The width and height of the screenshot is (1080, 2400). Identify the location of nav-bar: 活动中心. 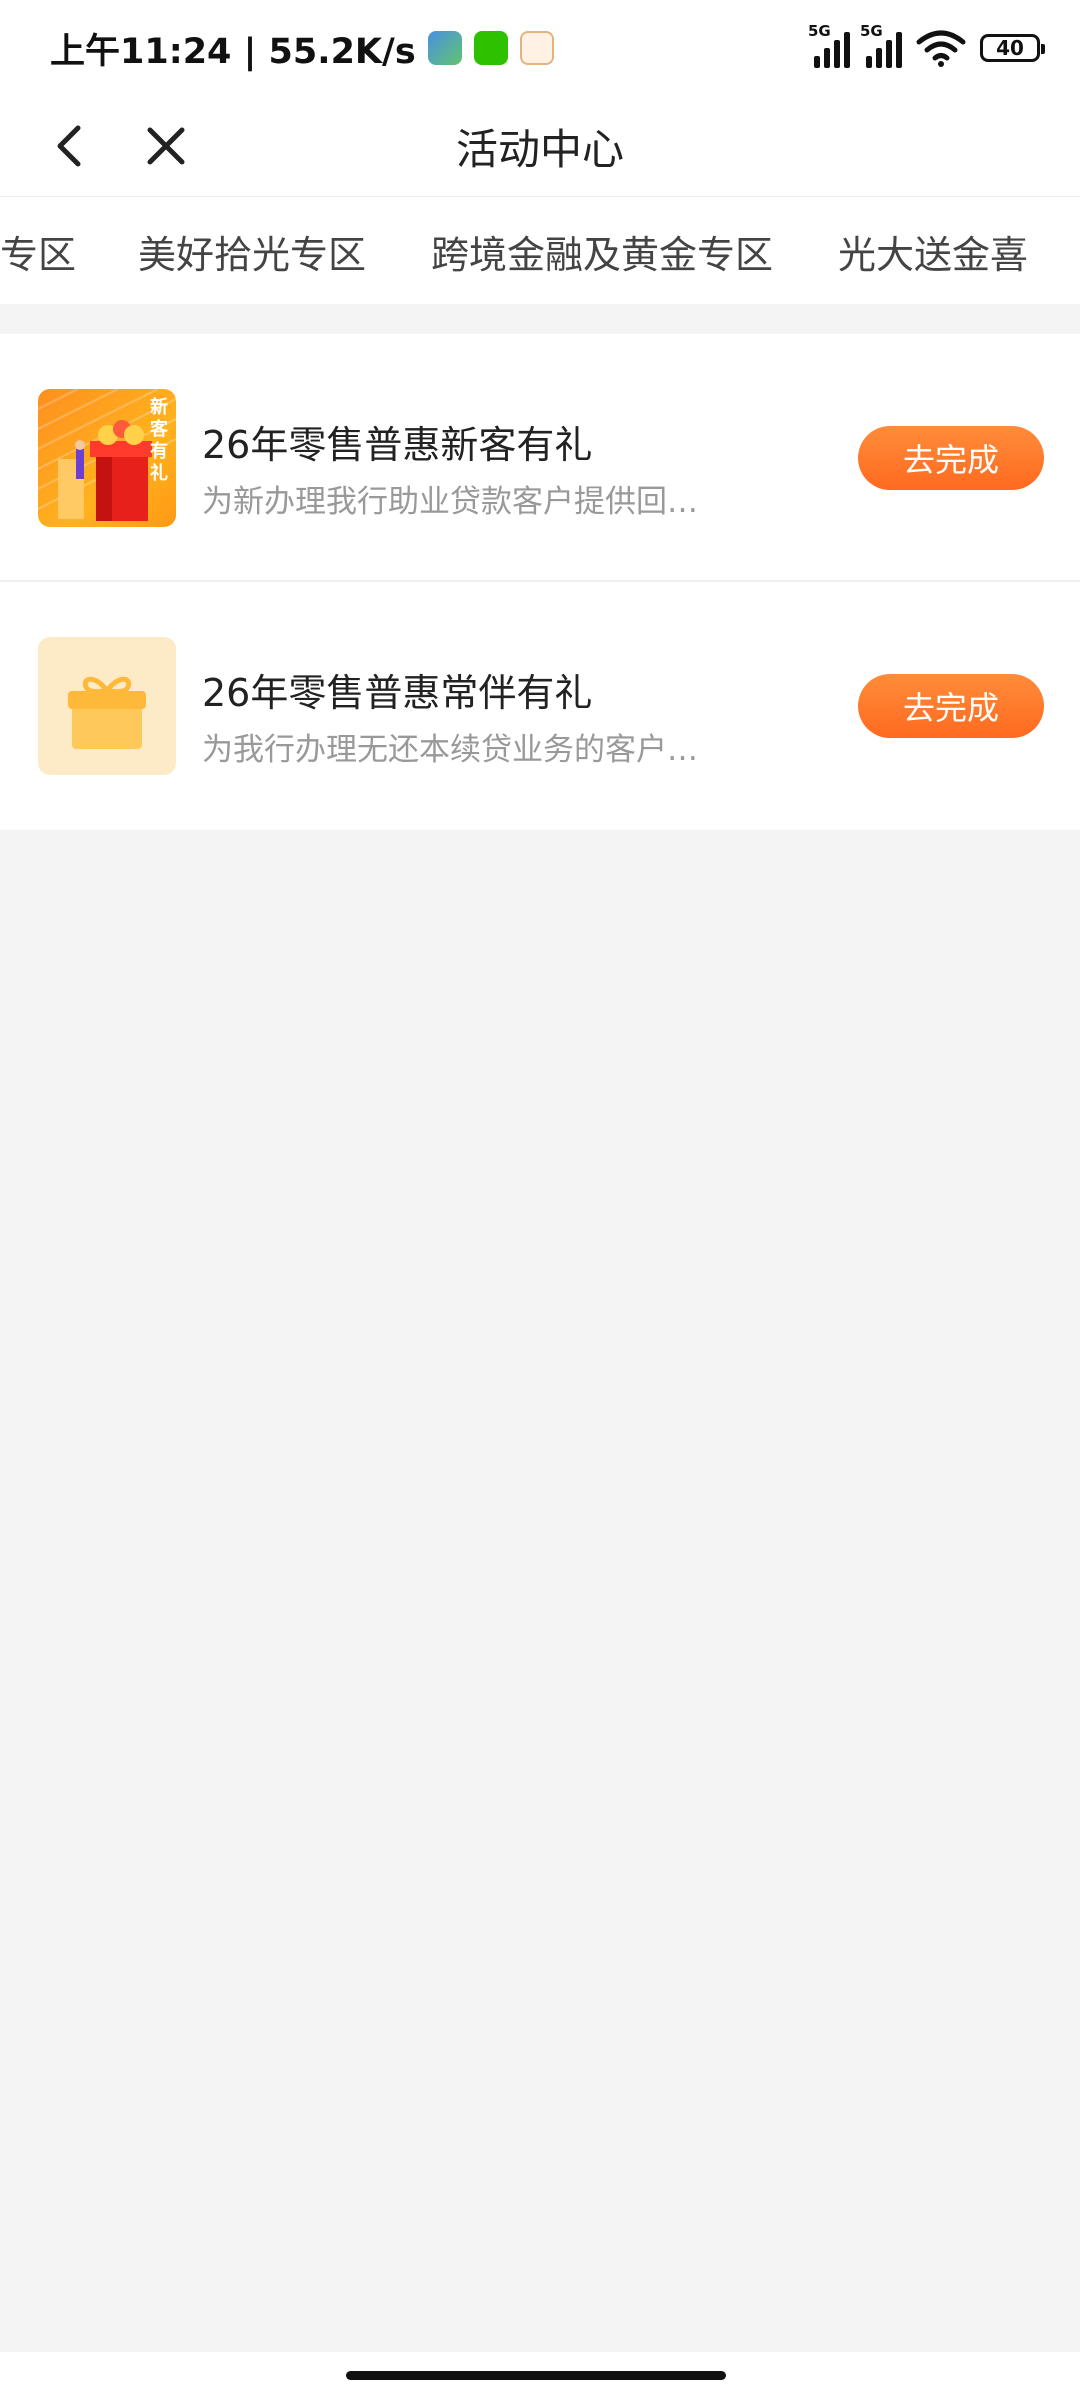
(540, 146).